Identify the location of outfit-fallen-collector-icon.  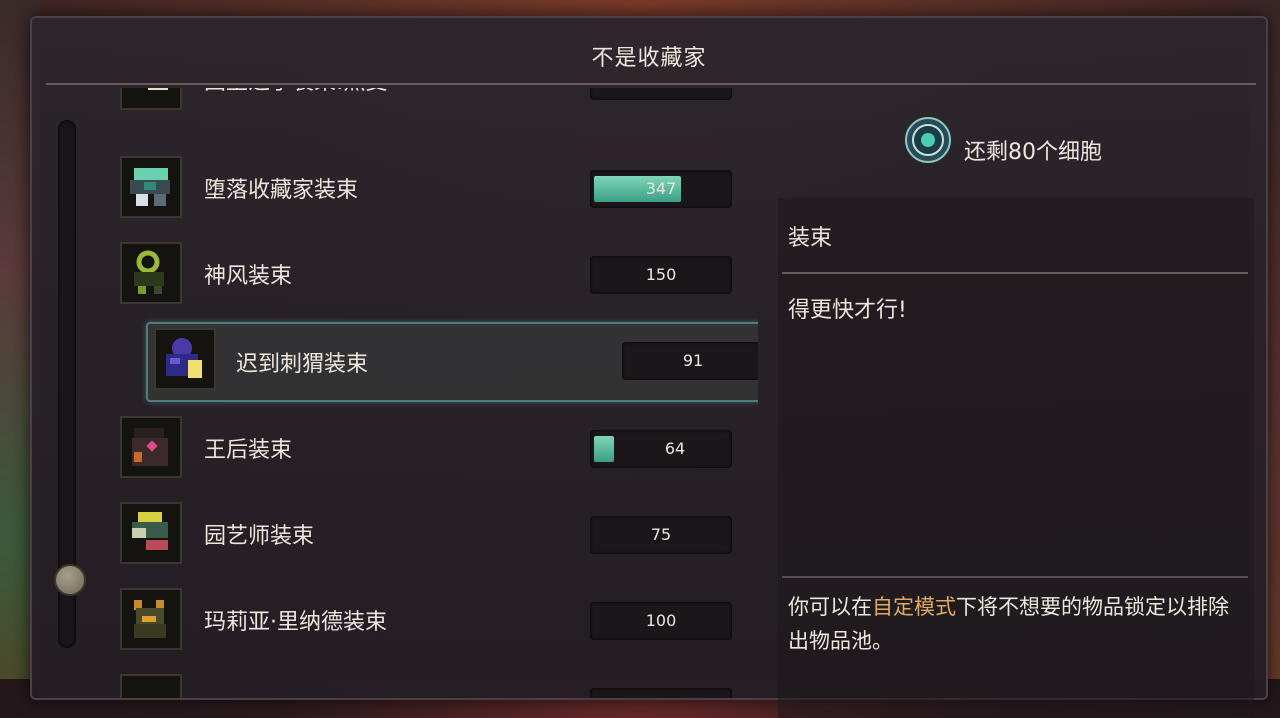
(151, 187).